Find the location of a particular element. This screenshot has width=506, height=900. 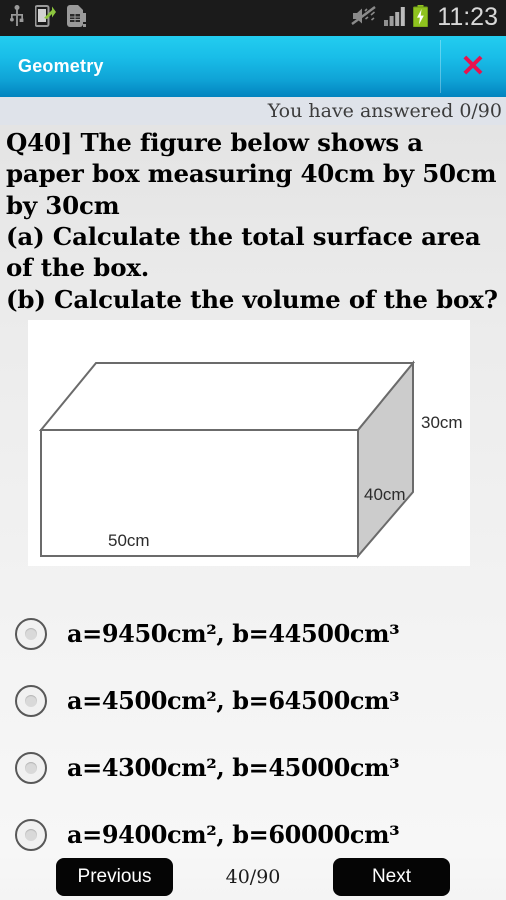

mute-vibrate-off-icon is located at coordinates (364, 18).